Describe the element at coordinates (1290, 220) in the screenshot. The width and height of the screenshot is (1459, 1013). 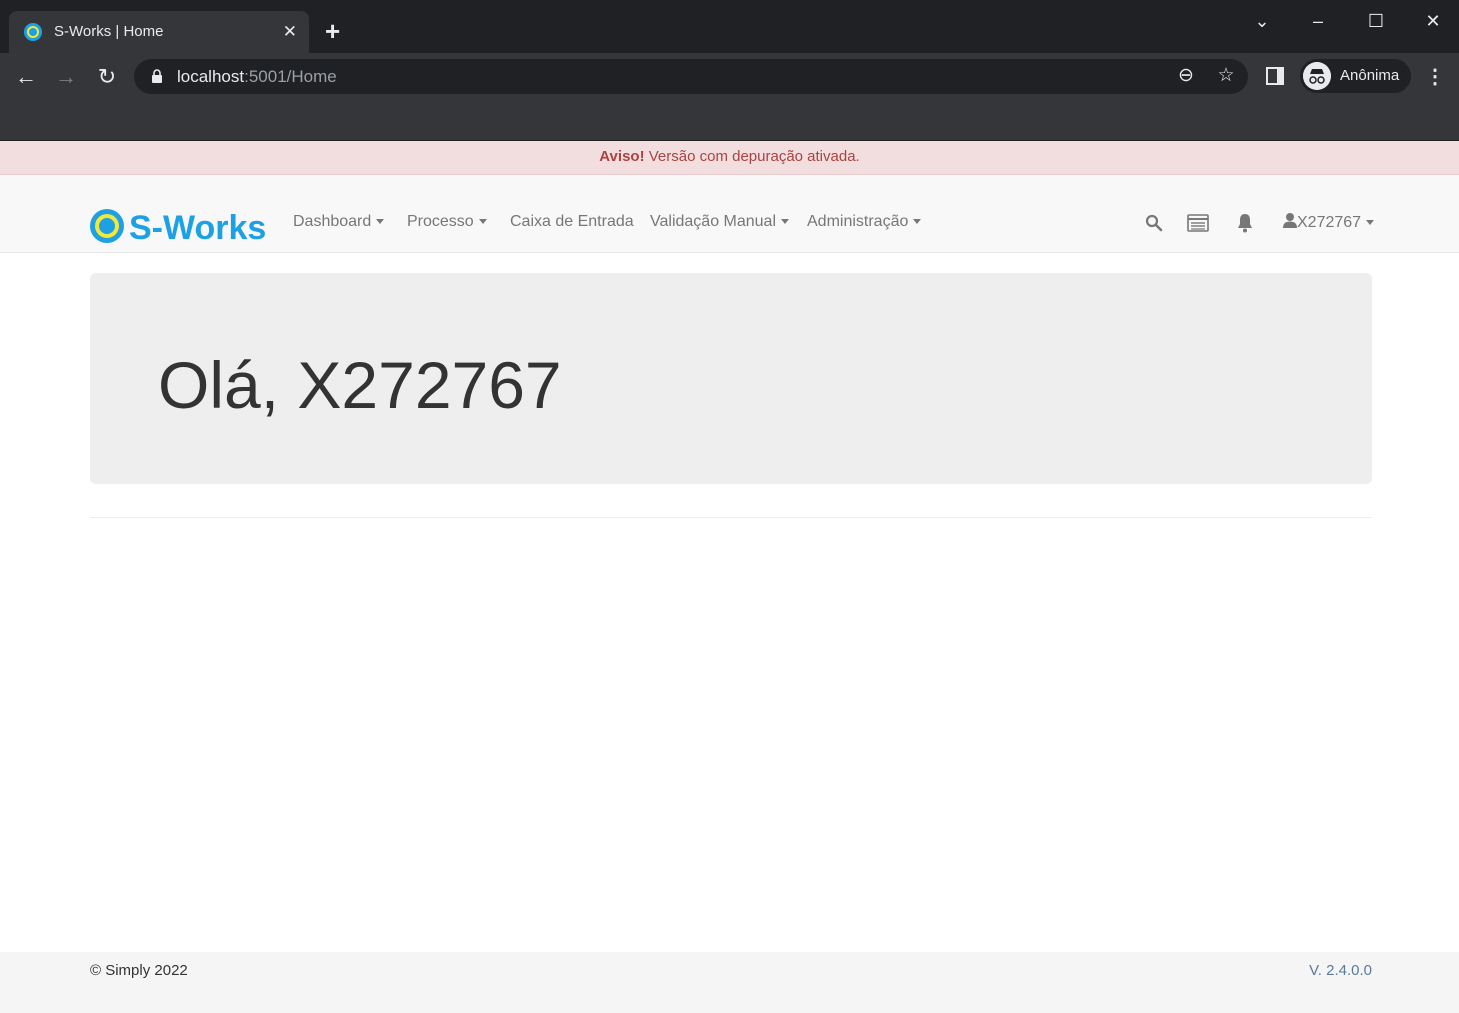
I see `user-icon` at that location.